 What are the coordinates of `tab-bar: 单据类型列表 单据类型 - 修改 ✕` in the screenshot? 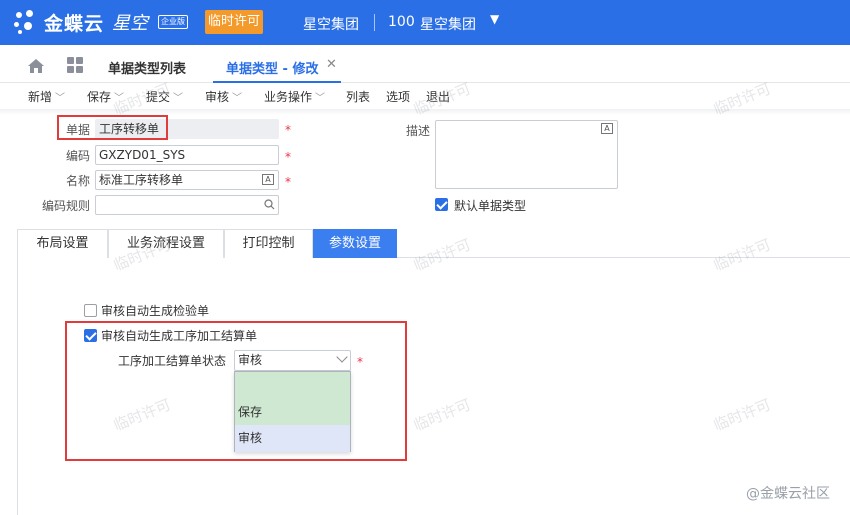 It's located at (425, 64).